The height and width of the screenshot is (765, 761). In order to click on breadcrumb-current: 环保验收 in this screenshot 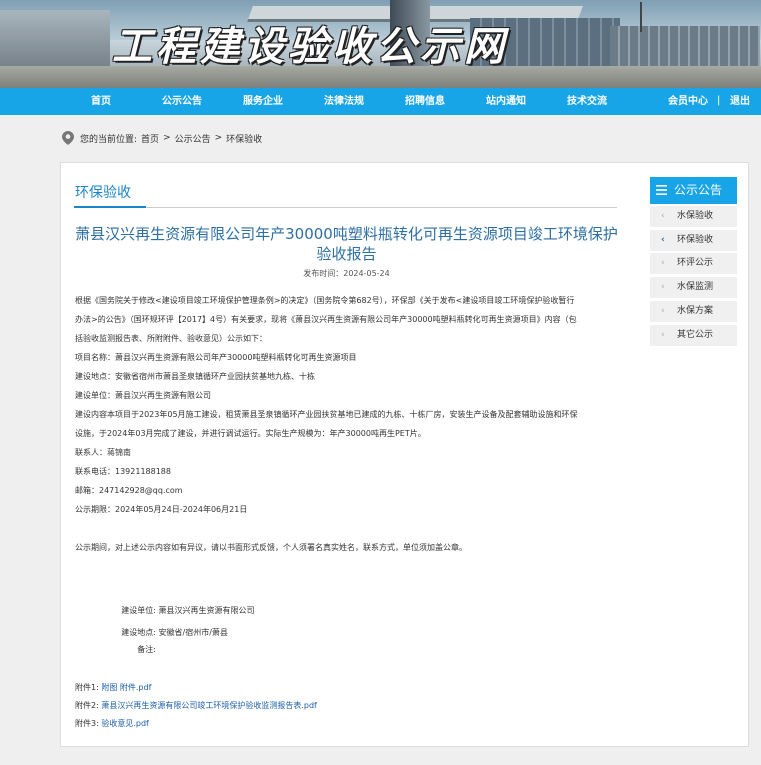, I will do `click(244, 138)`.